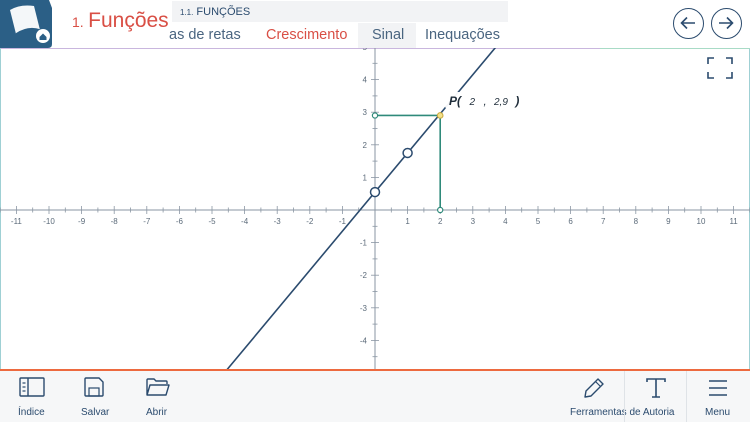  What do you see at coordinates (95, 412) in the screenshot?
I see `save-label: Salvar` at bounding box center [95, 412].